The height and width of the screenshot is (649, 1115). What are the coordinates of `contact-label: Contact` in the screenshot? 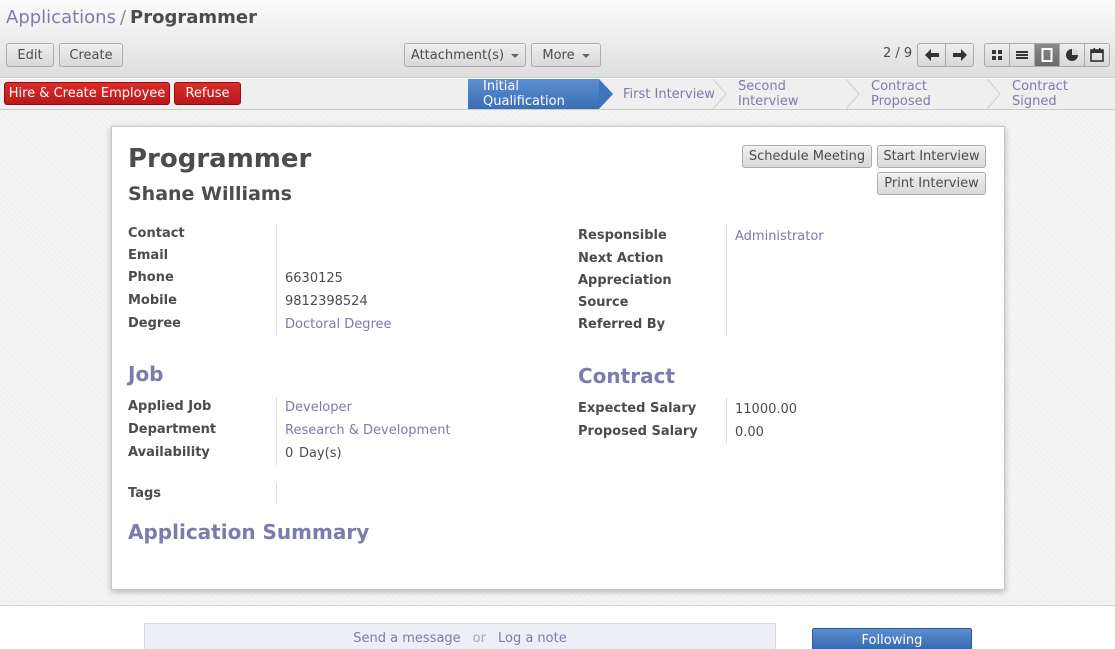 It's located at (156, 233).